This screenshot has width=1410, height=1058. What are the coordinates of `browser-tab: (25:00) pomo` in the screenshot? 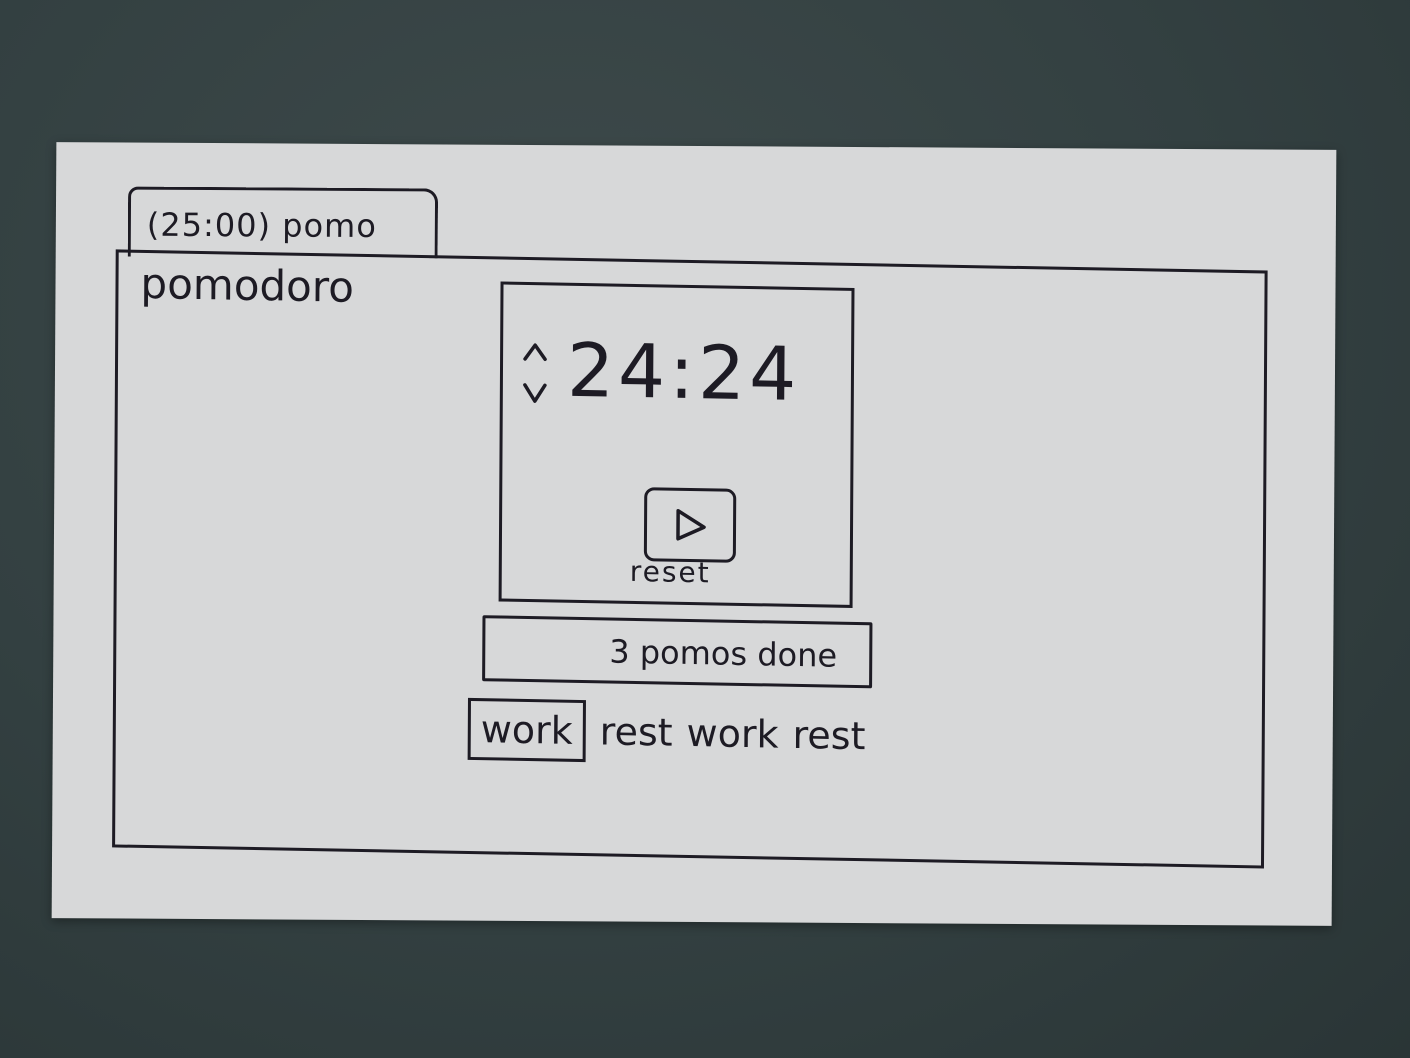 It's located at (283, 222).